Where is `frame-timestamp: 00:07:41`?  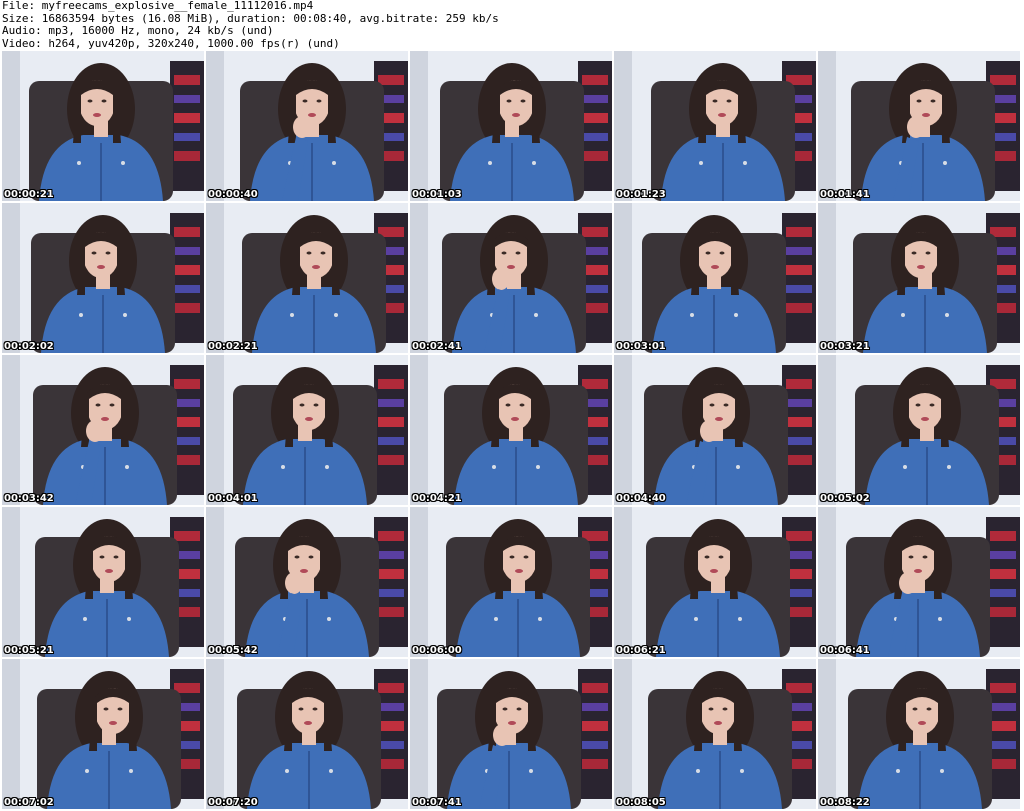
frame-timestamp: 00:07:41 is located at coordinates (437, 802).